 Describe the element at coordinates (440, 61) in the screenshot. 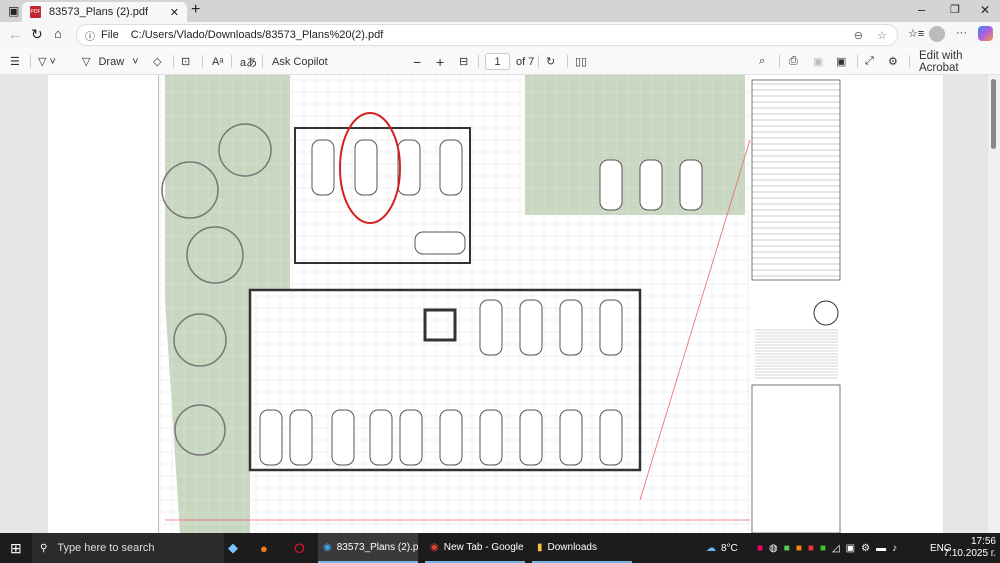

I see `zoom-in-button: +` at that location.